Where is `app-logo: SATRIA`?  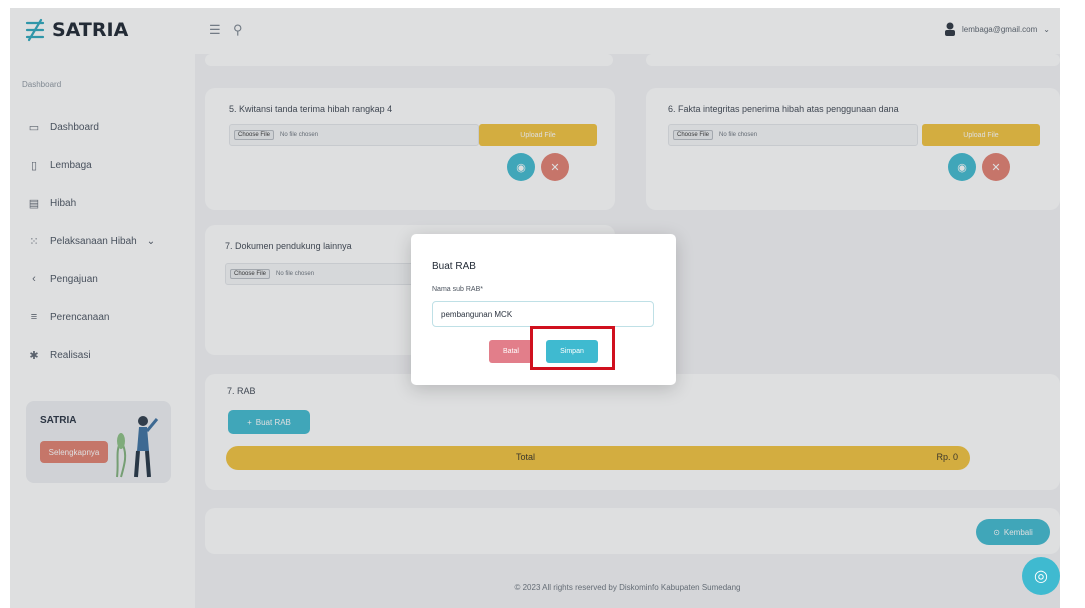 app-logo: SATRIA is located at coordinates (76, 30).